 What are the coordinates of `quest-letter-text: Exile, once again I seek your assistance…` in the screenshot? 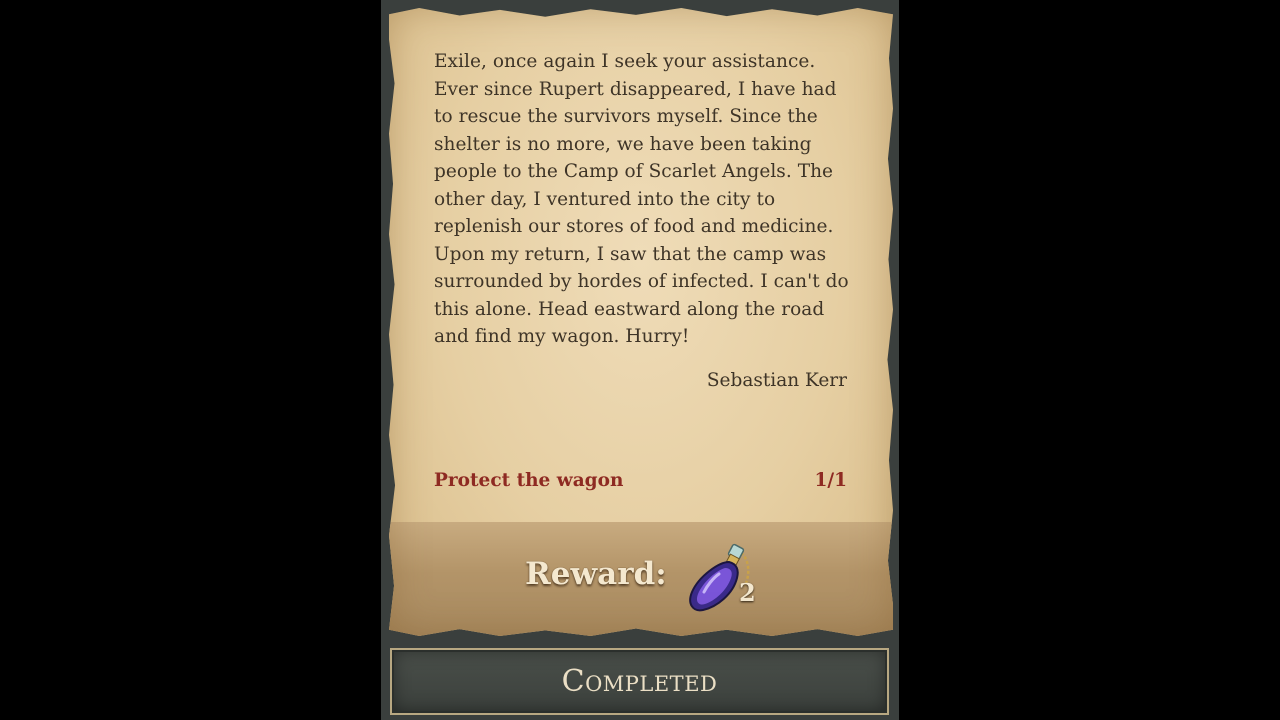 It's located at (641, 199).